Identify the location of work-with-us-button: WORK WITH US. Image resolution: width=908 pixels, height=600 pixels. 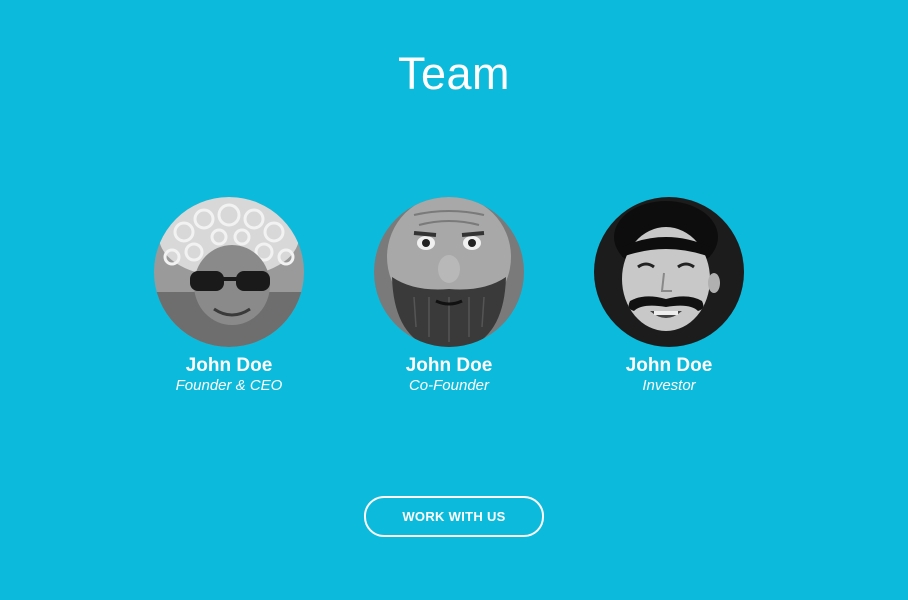
(454, 516).